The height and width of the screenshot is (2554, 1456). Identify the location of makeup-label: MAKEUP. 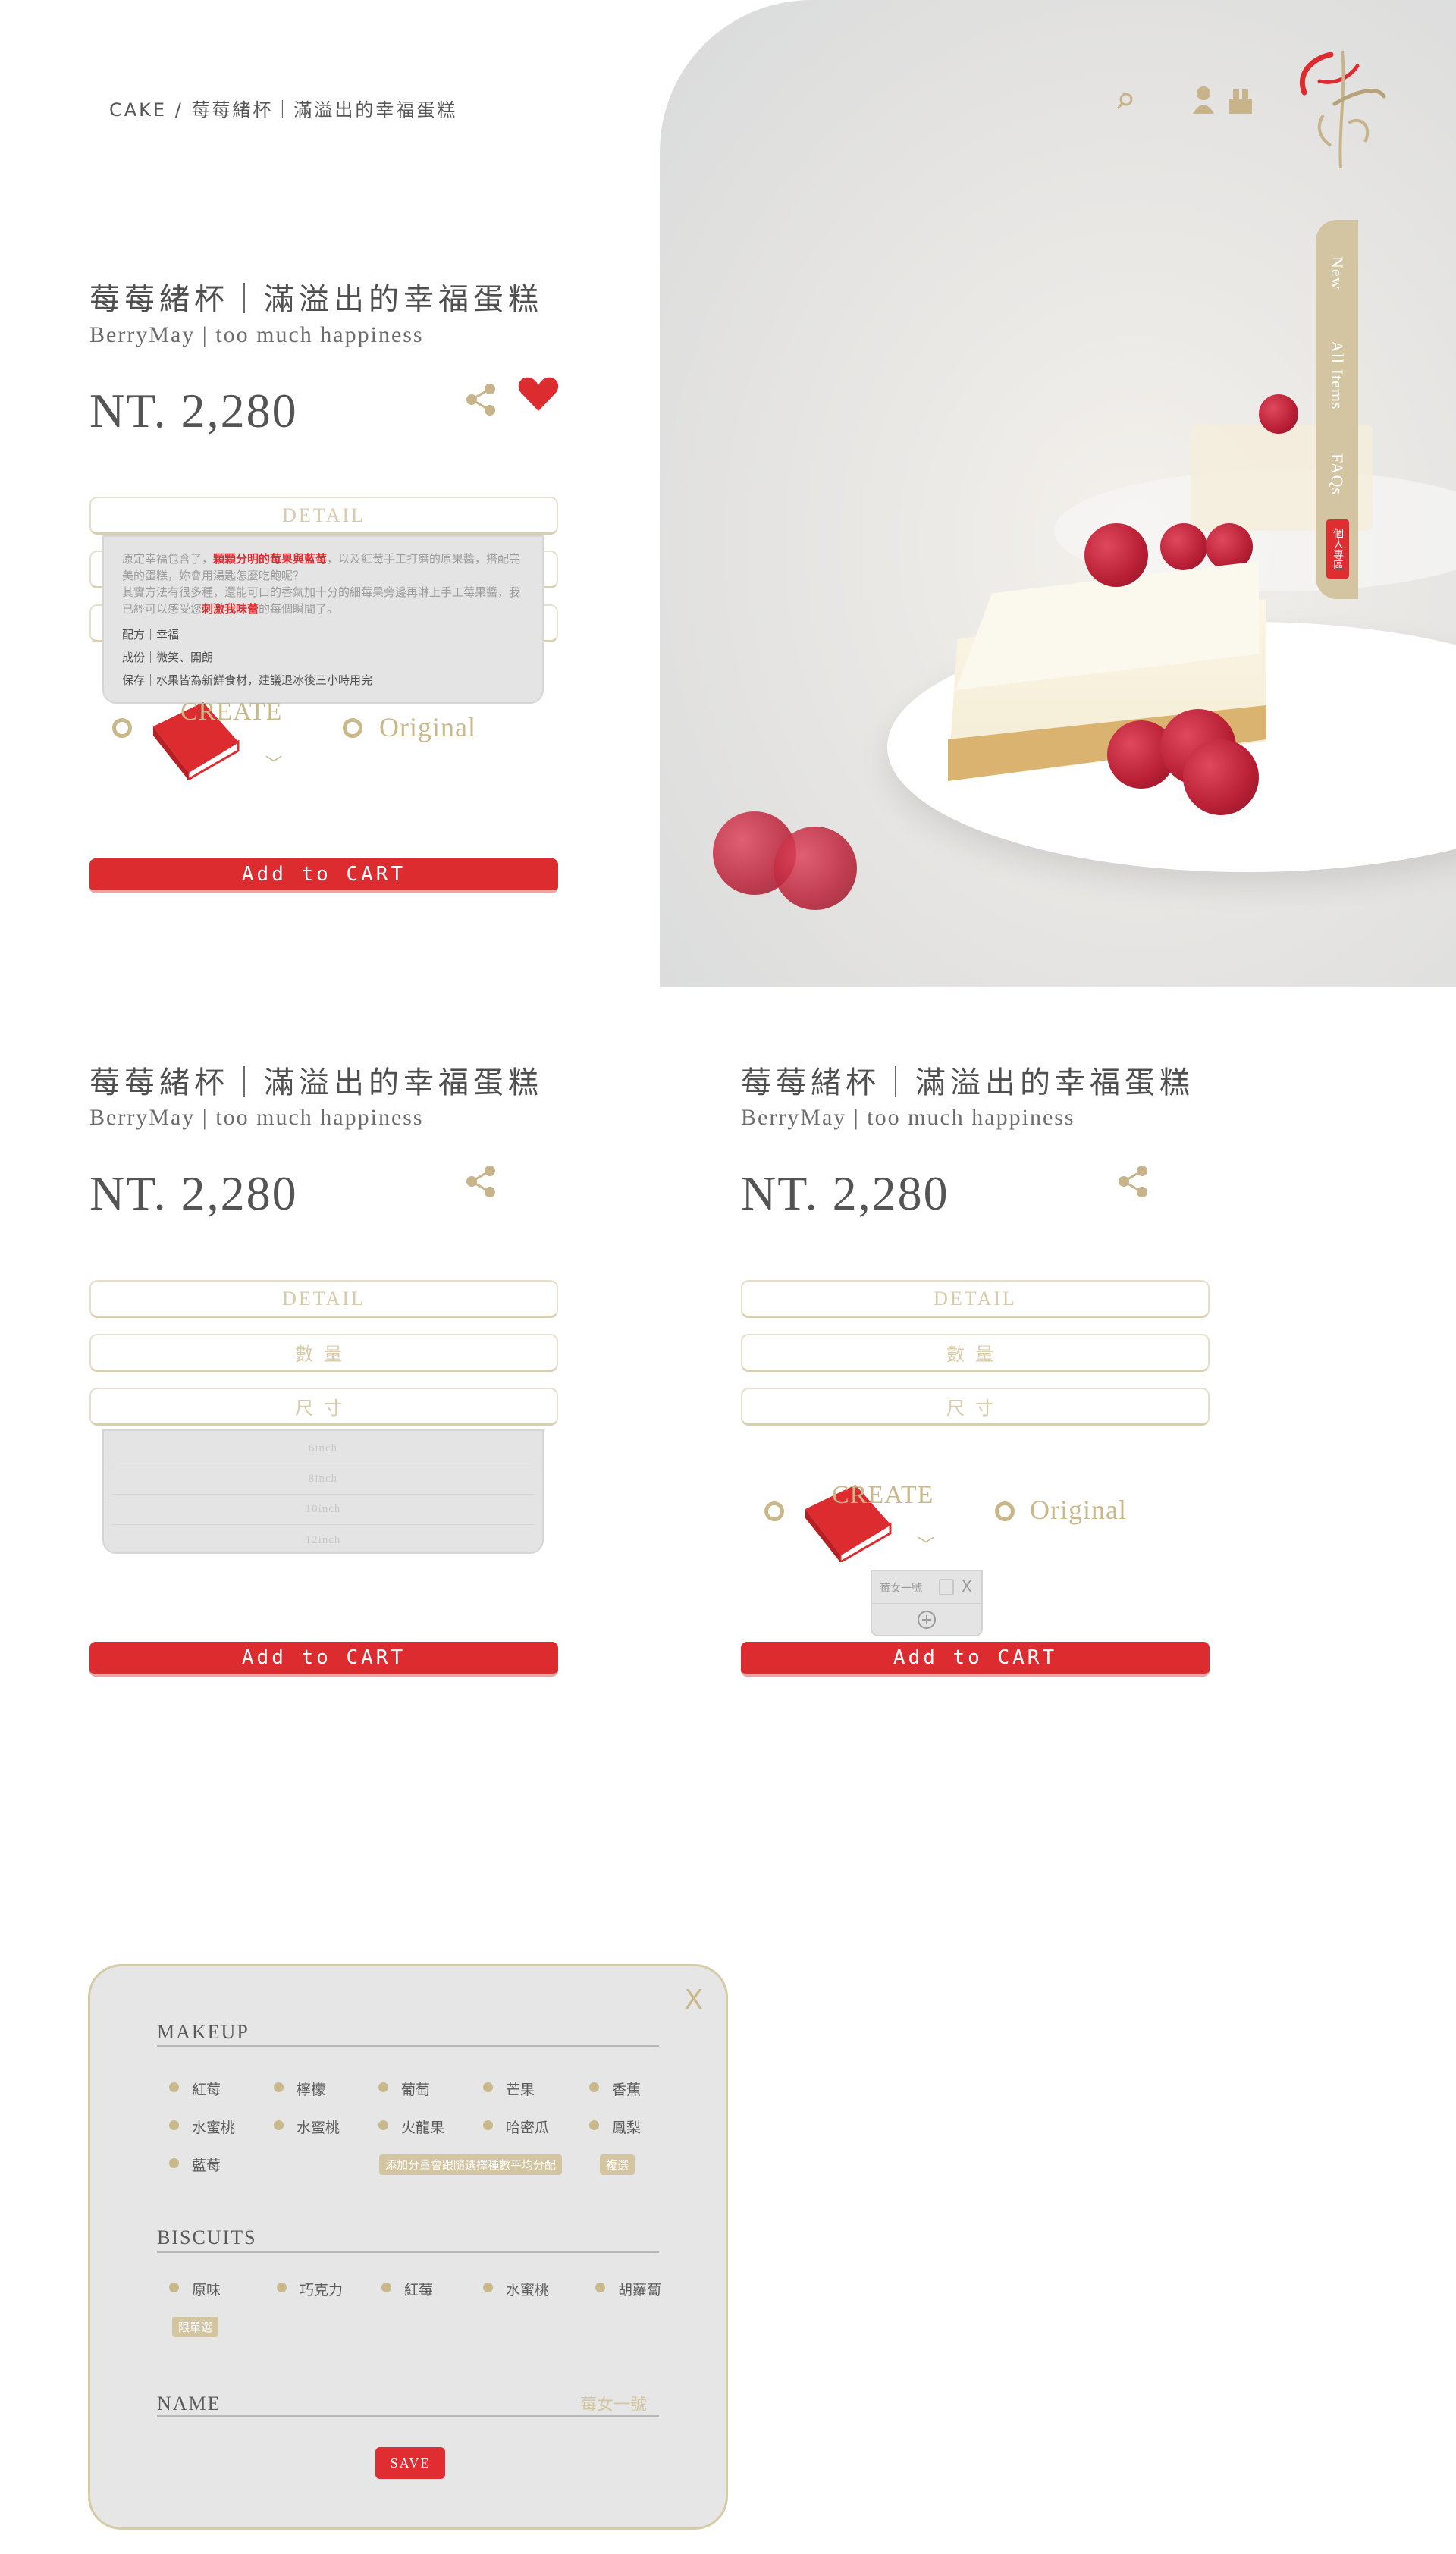
(203, 2032).